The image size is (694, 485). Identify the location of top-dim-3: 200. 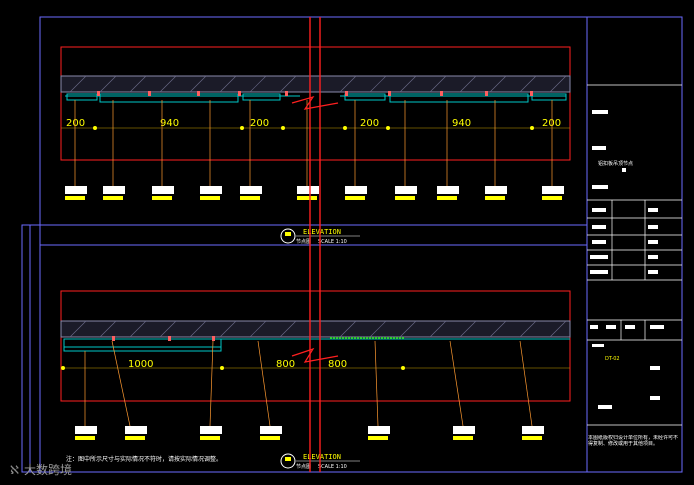
(259, 123).